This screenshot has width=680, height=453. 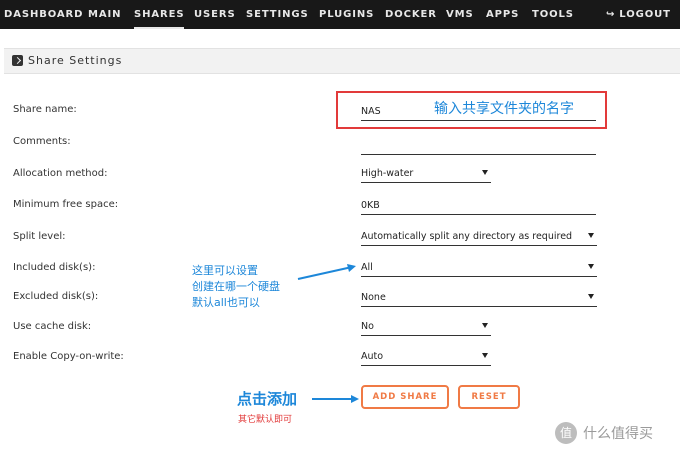 I want to click on share-icon, so click(x=17, y=60).